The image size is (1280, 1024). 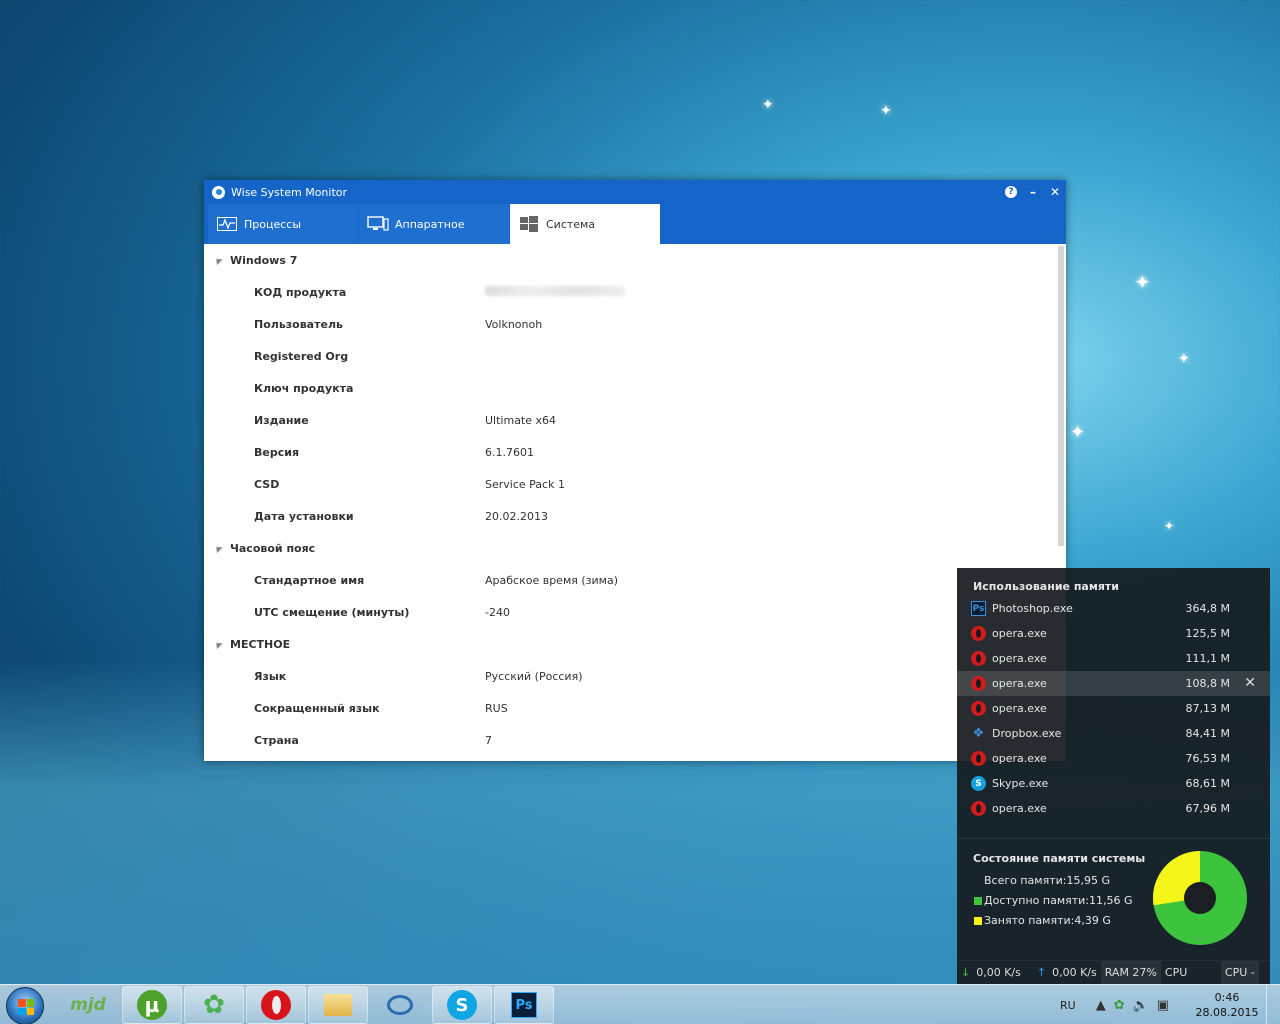 I want to click on taskbar-app-photoshop: Ps, so click(x=524, y=1005).